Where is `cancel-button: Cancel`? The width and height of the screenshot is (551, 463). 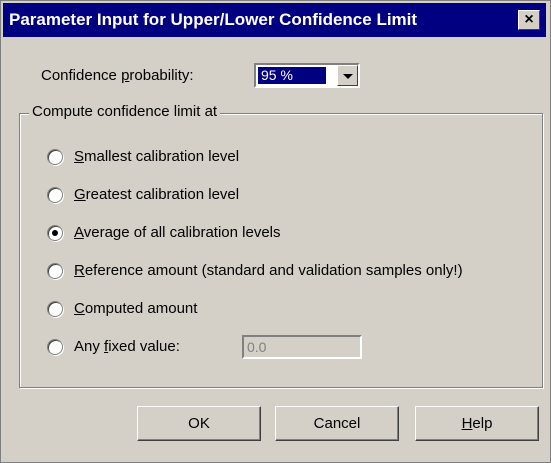
cancel-button: Cancel is located at coordinates (337, 423).